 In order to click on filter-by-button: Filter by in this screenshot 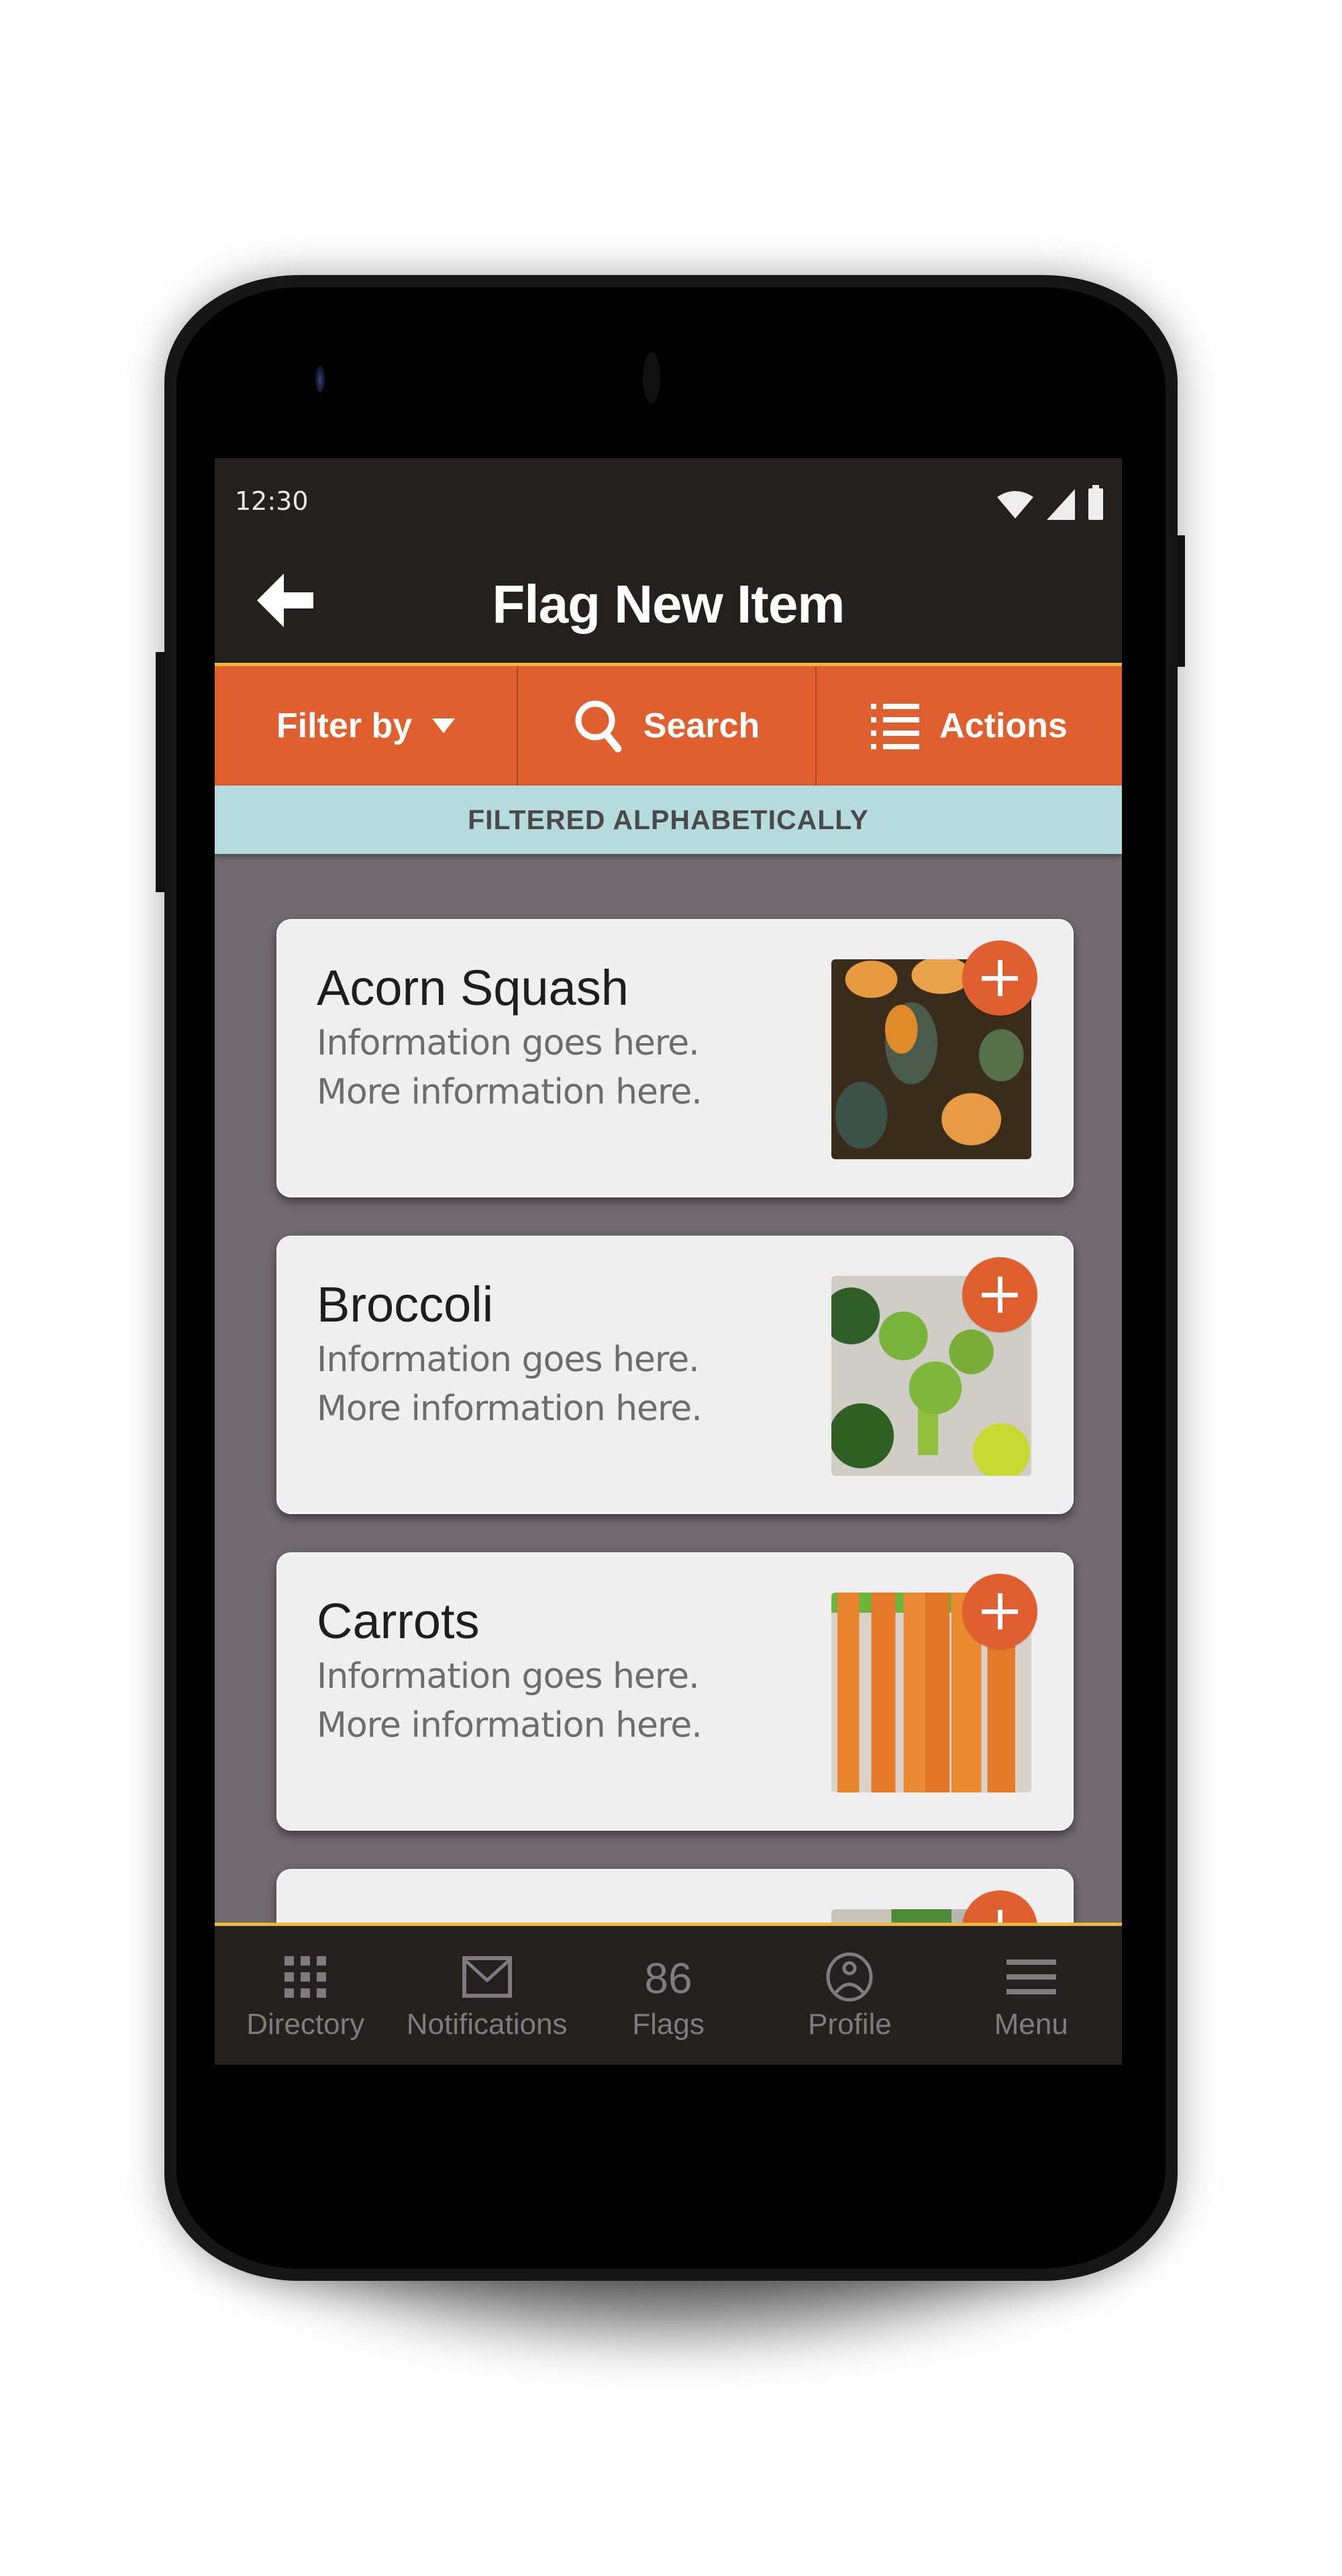, I will do `click(367, 726)`.